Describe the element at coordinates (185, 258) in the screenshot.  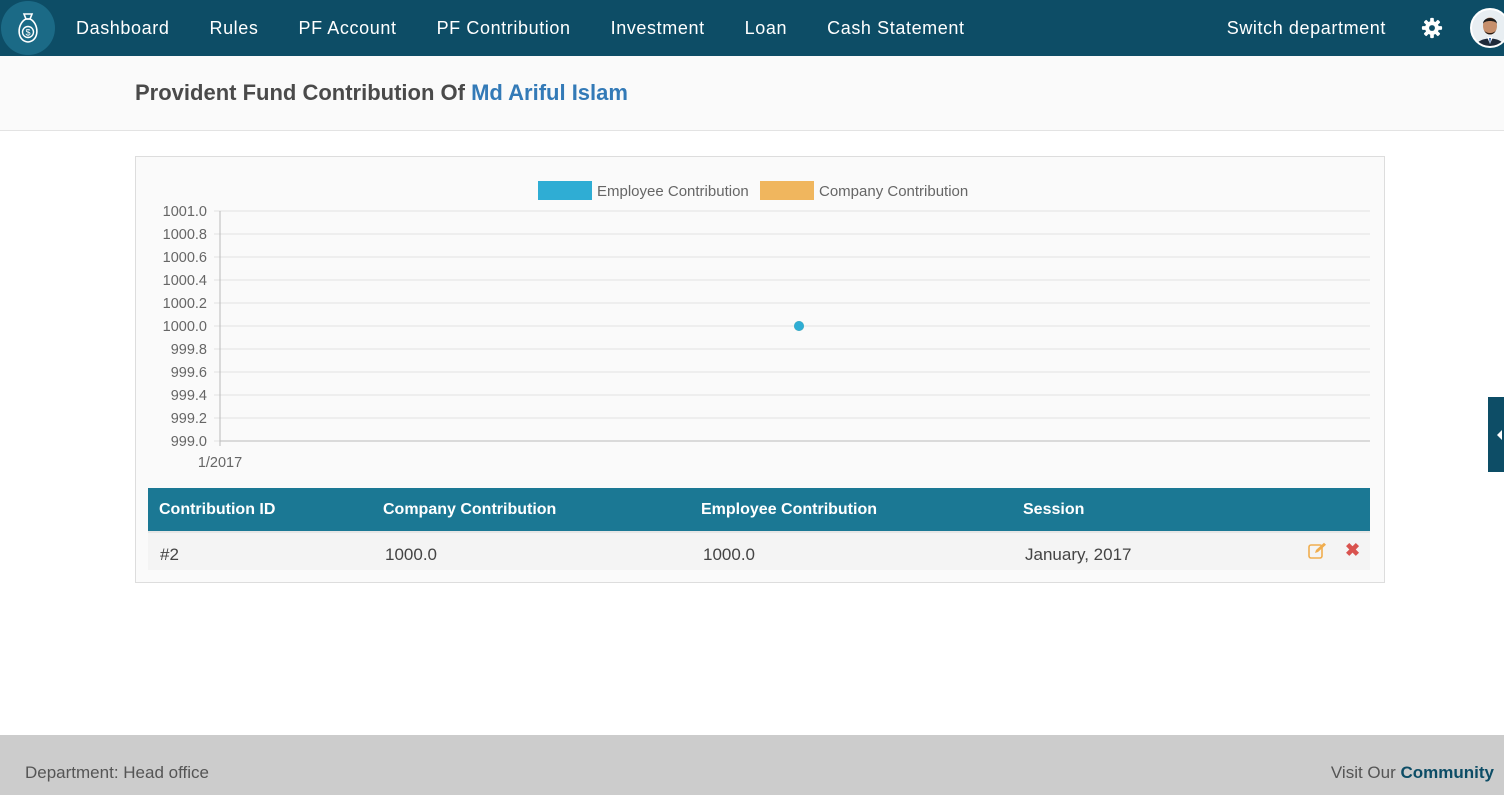
I see `y-tick-label-2: 1000.6` at that location.